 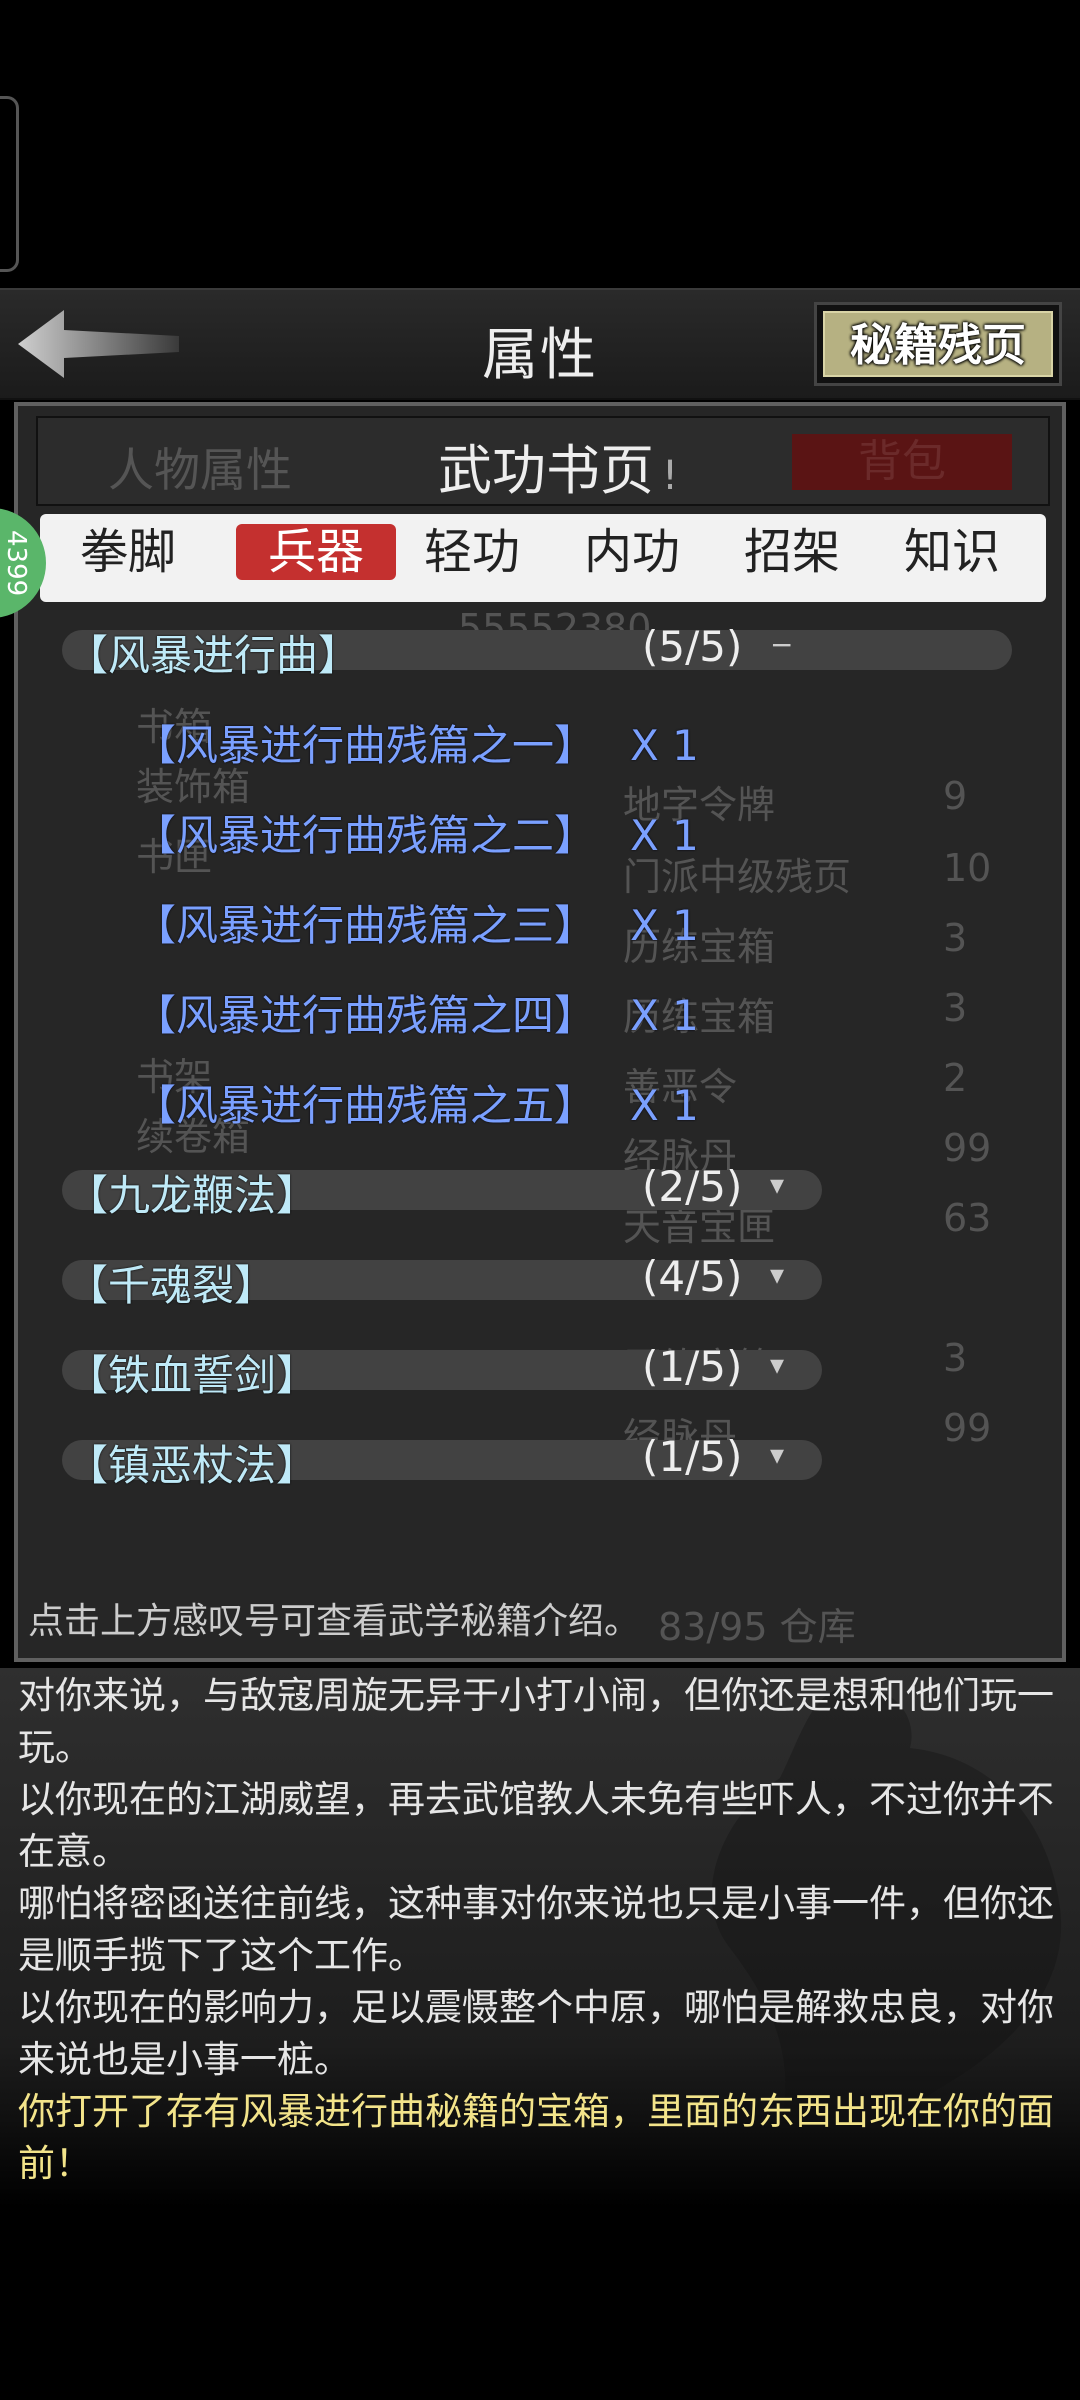 What do you see at coordinates (416, 745) in the screenshot?
I see `chapter-item: 【风暴进行曲残篇之一】 X 1` at bounding box center [416, 745].